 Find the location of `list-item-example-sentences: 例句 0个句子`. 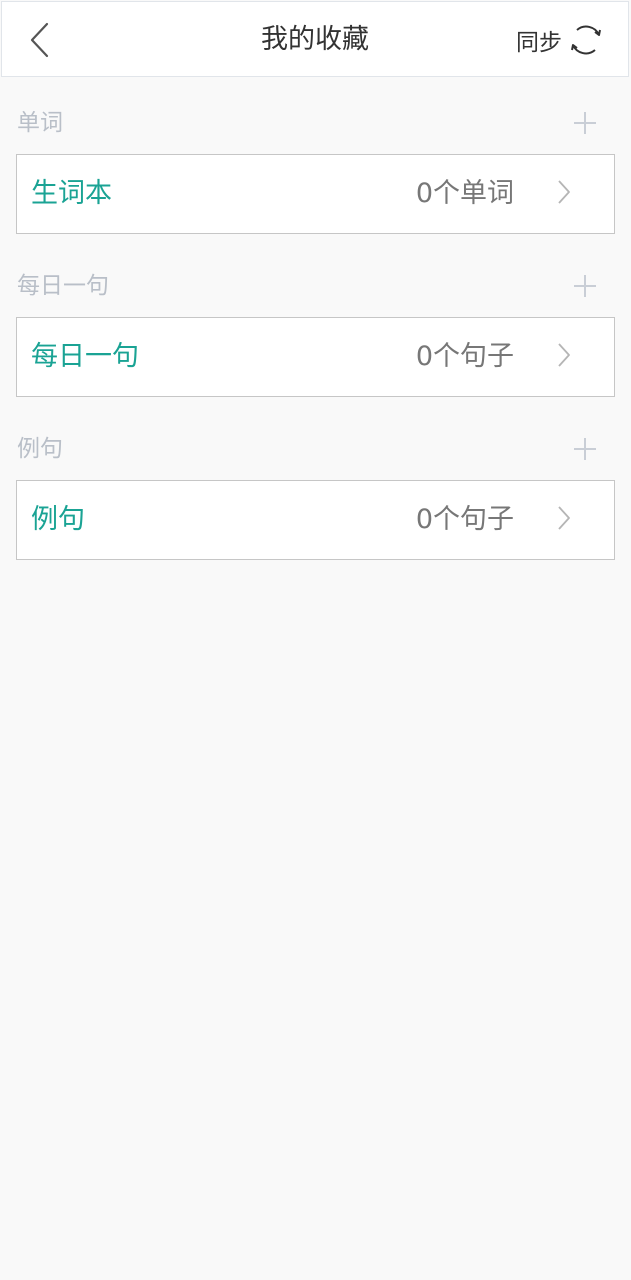

list-item-example-sentences: 例句 0个句子 is located at coordinates (315, 520).